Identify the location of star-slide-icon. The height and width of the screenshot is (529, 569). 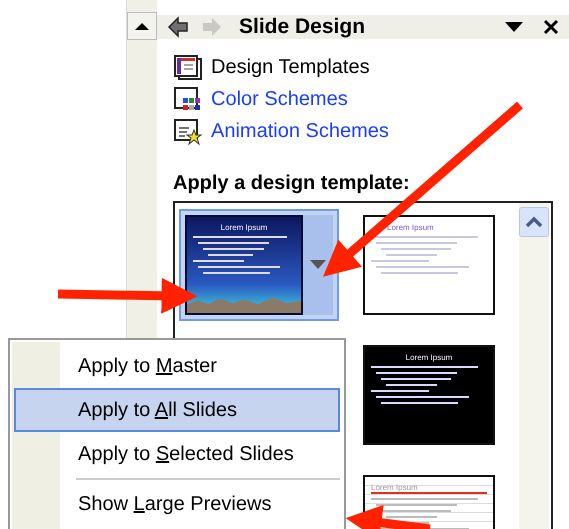
(188, 132).